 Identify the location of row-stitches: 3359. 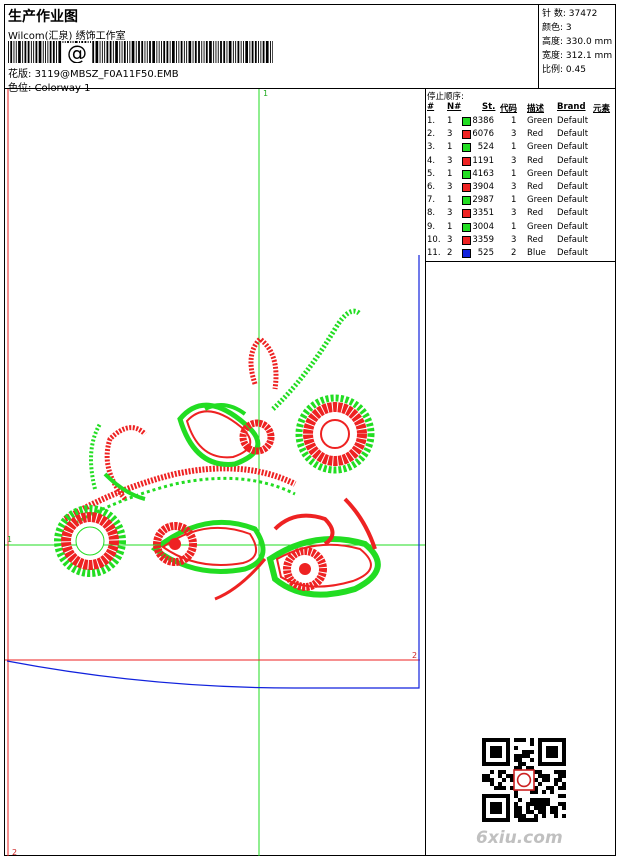
(483, 239).